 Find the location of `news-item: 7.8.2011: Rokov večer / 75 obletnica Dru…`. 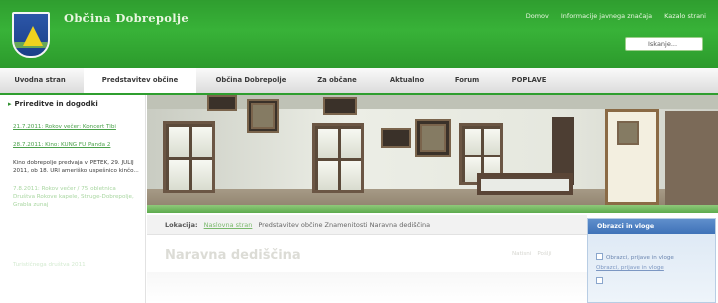

news-item: 7.8.2011: Rokov večer / 75 obletnica Dru… is located at coordinates (76, 197).